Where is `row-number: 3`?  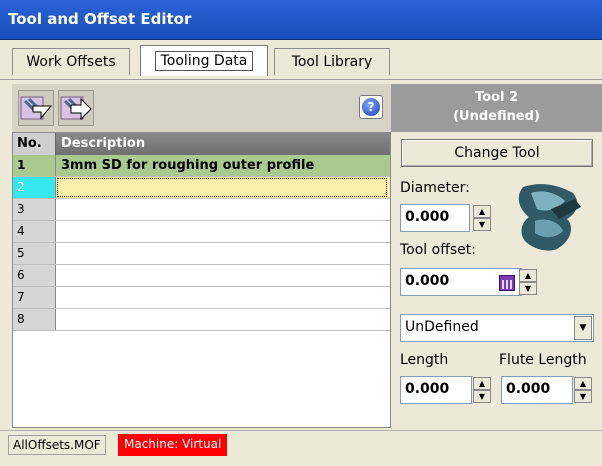 row-number: 3 is located at coordinates (34, 209).